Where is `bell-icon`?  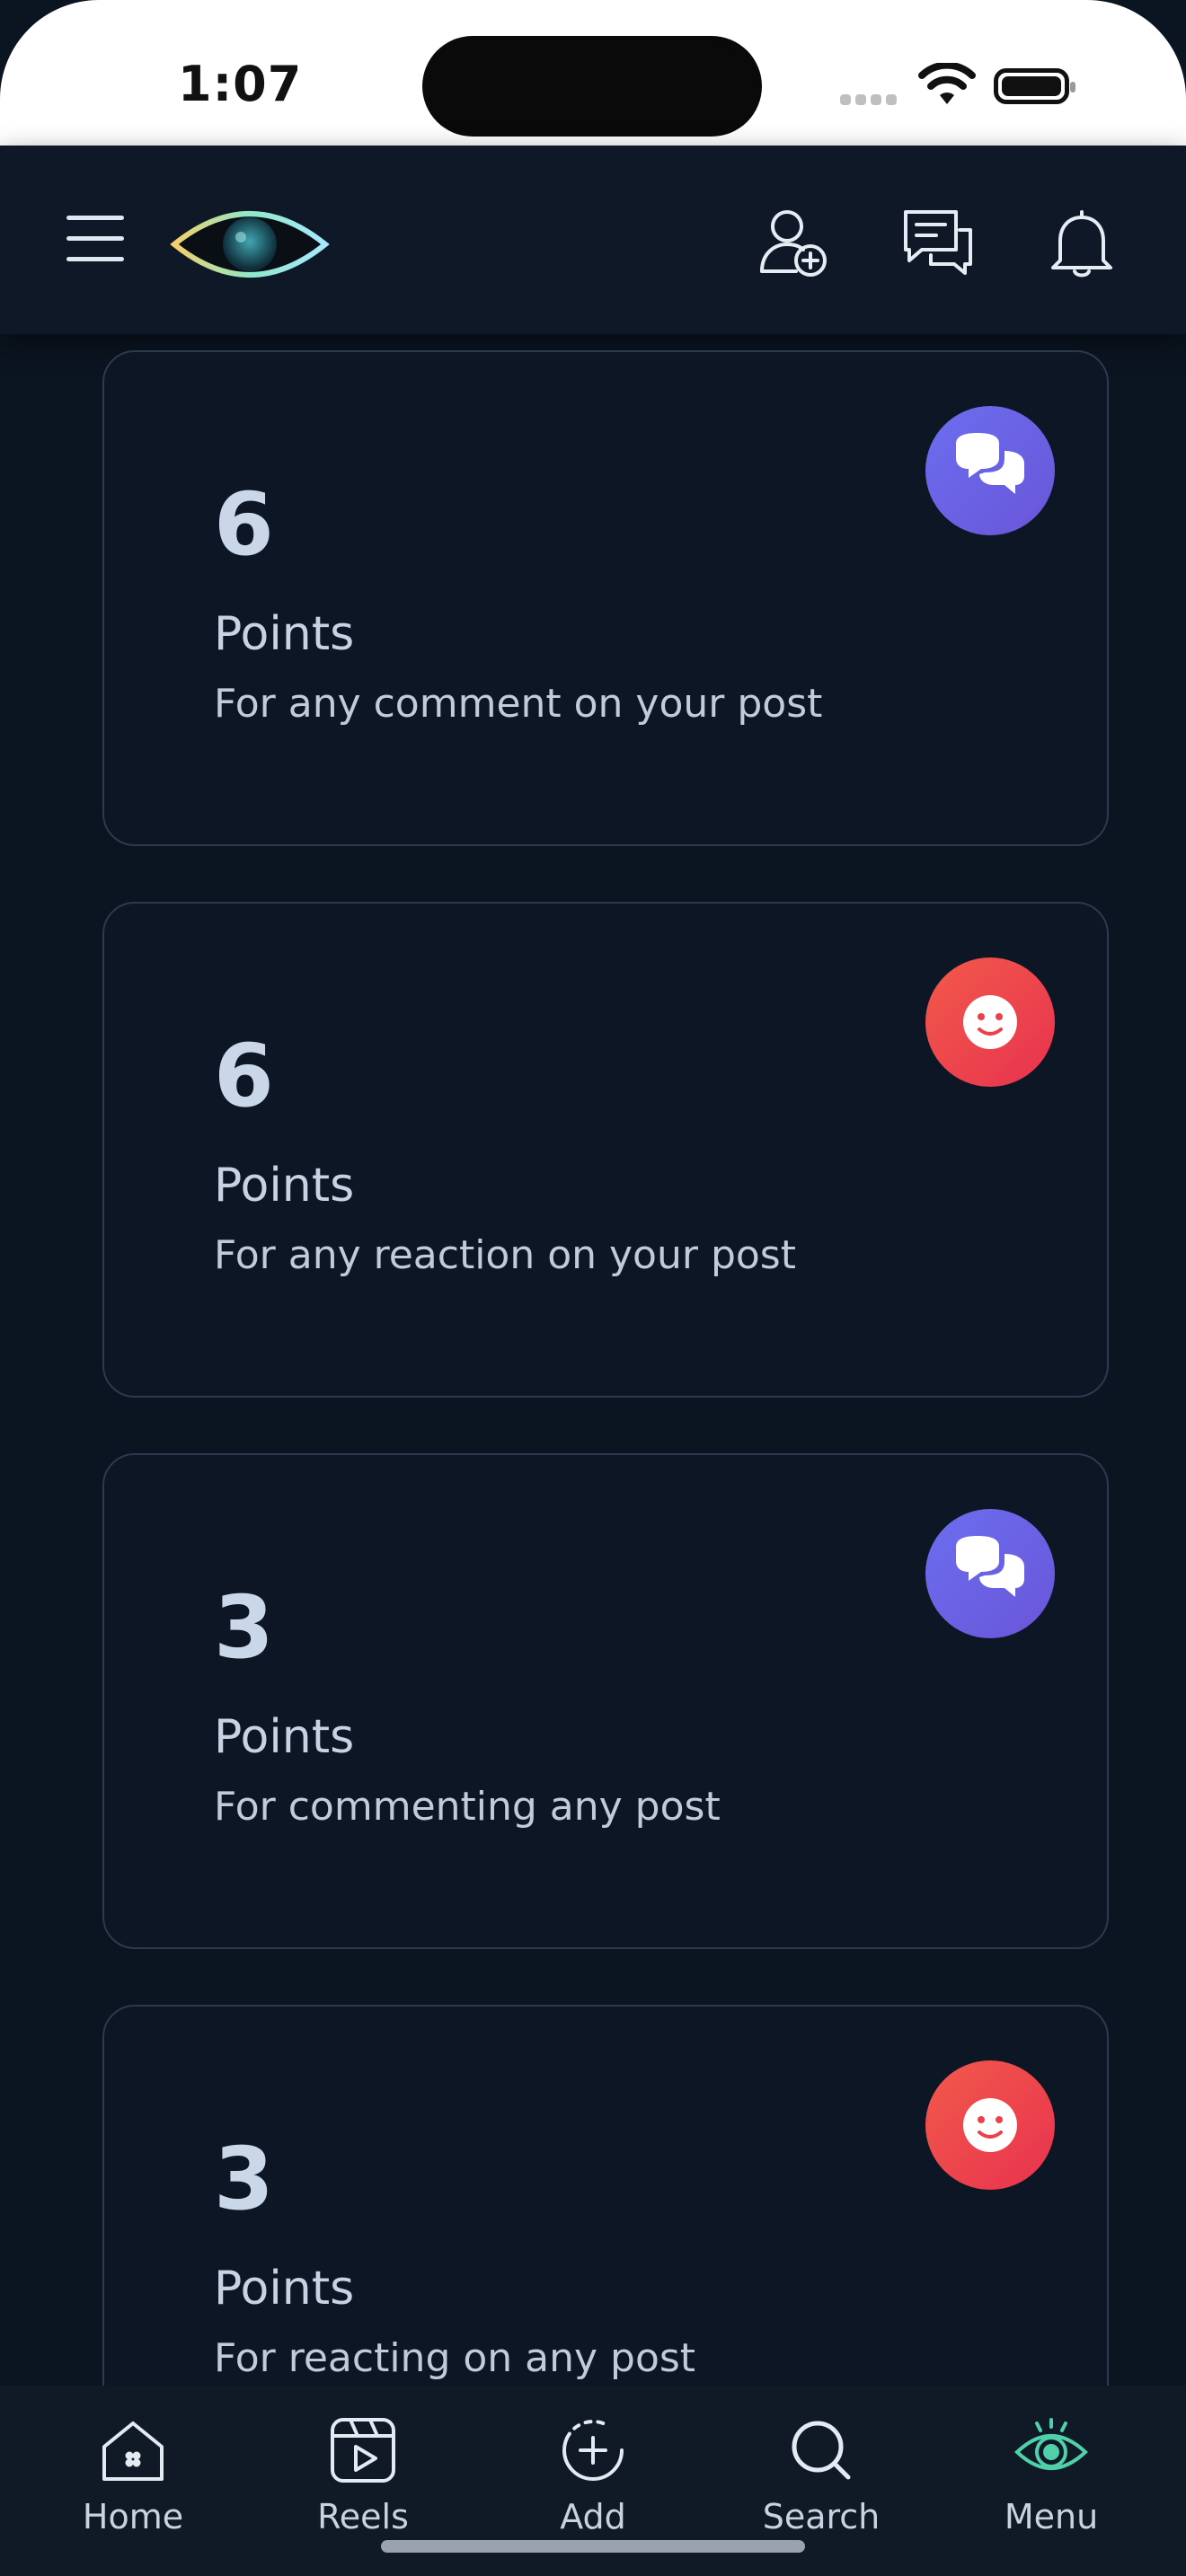
bell-icon is located at coordinates (1082, 242).